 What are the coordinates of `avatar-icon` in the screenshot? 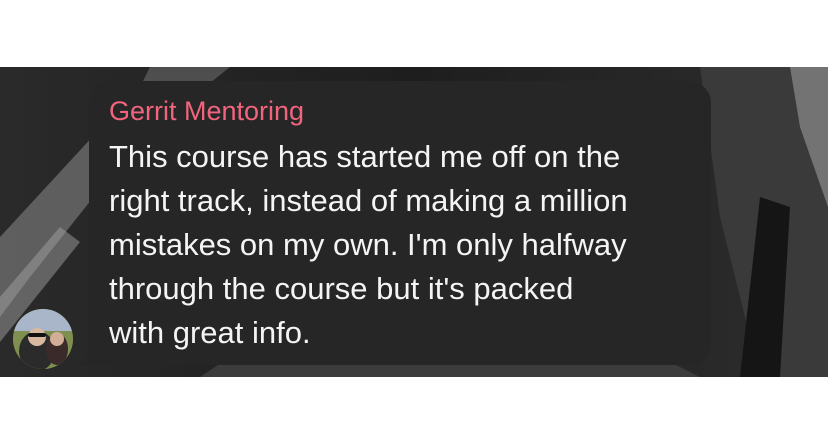 It's located at (43, 339).